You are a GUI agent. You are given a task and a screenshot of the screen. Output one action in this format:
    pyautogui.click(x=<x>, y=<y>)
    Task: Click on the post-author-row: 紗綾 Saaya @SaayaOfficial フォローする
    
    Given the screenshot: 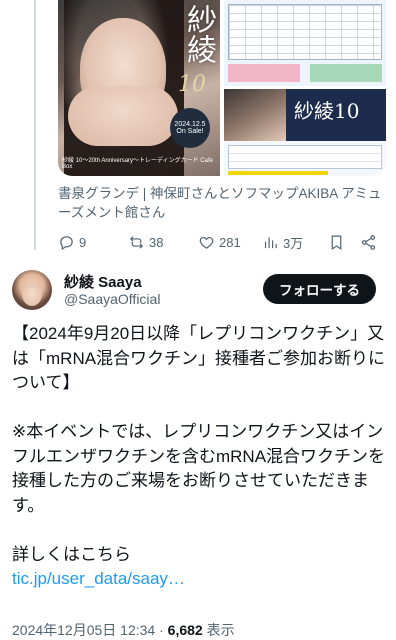 What is the action you would take?
    pyautogui.click(x=200, y=291)
    